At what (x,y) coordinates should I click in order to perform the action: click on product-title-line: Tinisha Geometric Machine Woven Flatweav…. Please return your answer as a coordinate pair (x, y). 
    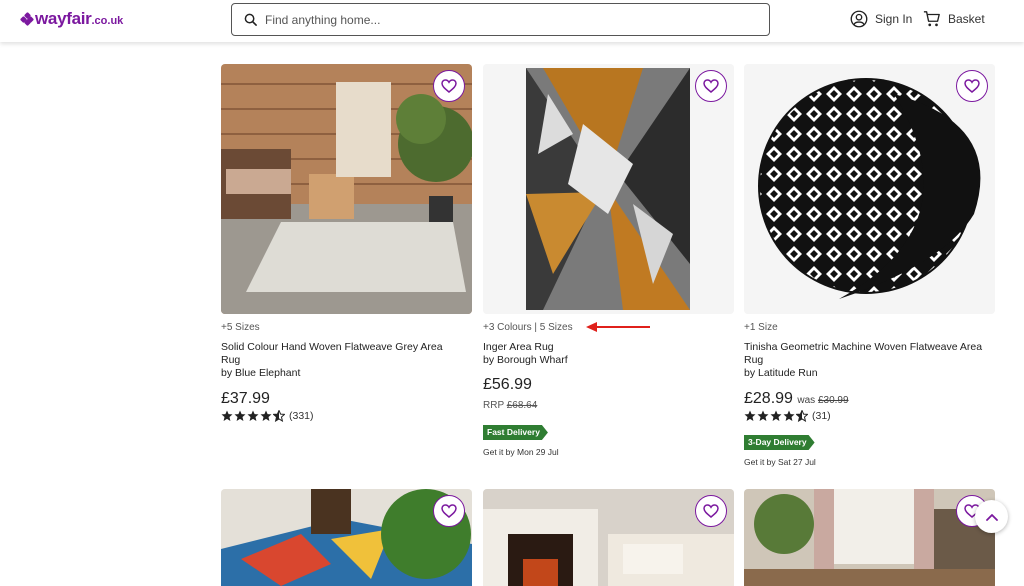
    Looking at the image, I should click on (863, 347).